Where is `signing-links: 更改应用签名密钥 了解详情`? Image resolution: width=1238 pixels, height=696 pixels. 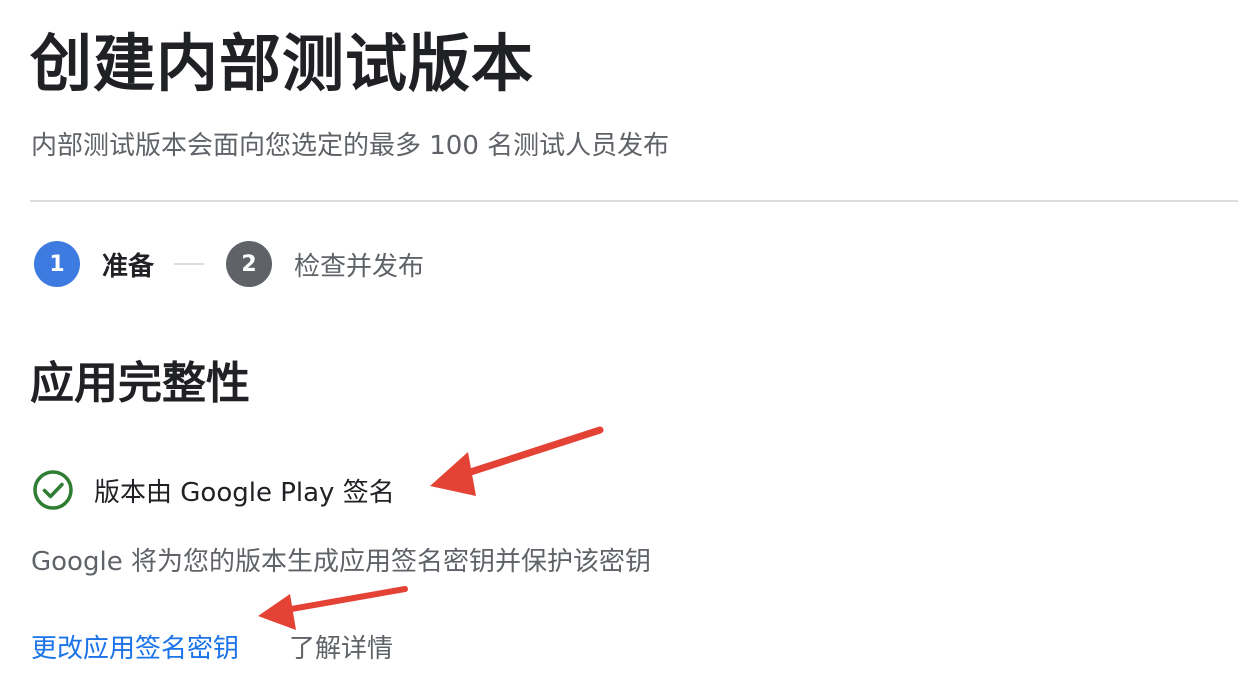 signing-links: 更改应用签名密钥 了解详情 is located at coordinates (212, 646).